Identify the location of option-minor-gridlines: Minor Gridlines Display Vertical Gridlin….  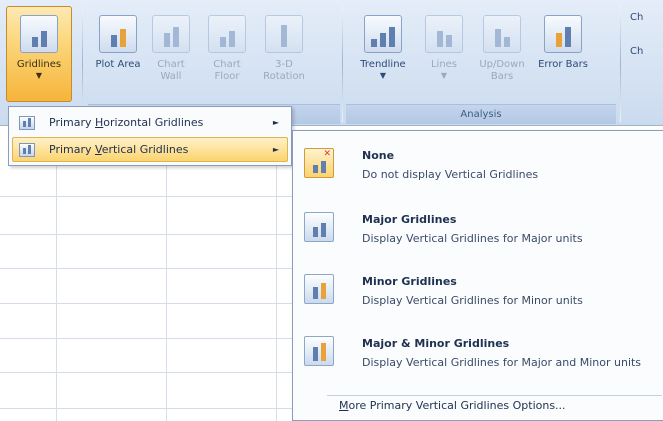
(479, 291).